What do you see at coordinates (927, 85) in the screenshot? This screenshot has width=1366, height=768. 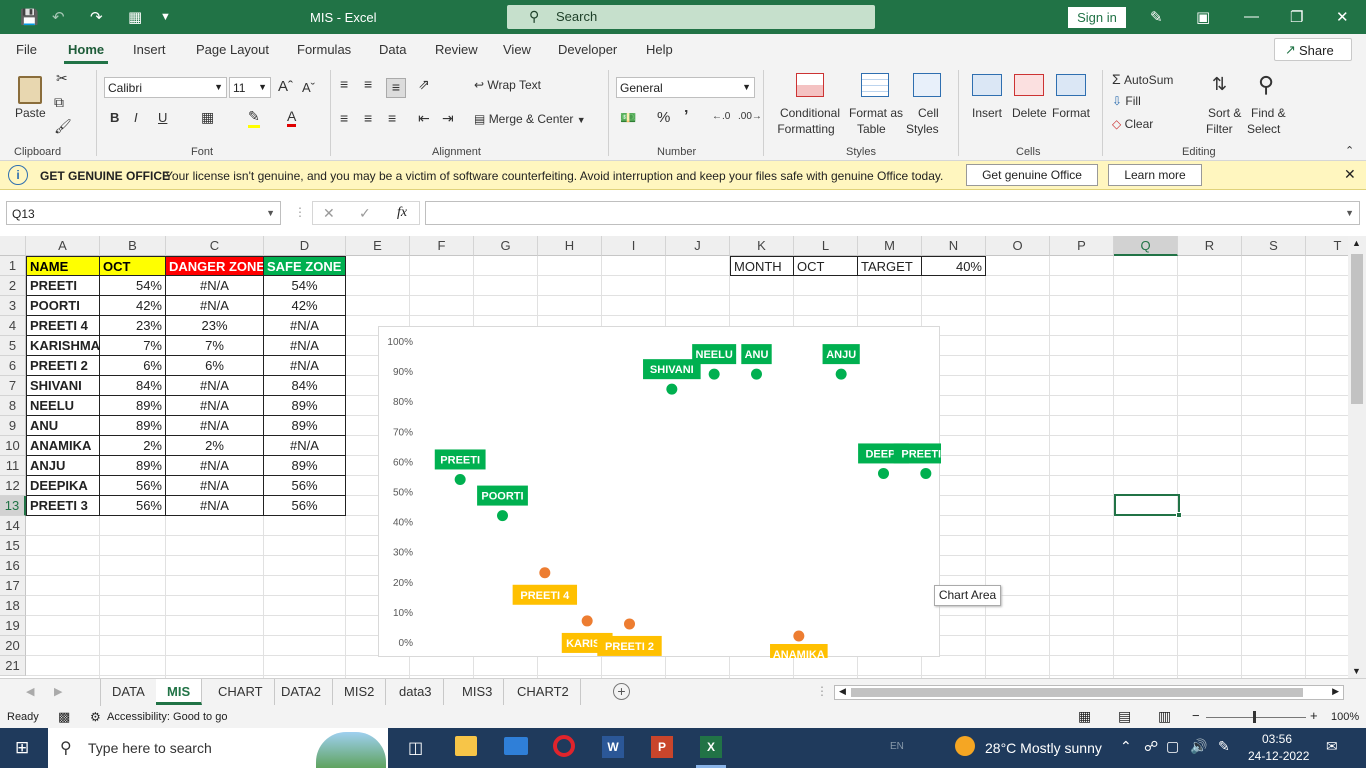 I see `cell-styles-icon` at bounding box center [927, 85].